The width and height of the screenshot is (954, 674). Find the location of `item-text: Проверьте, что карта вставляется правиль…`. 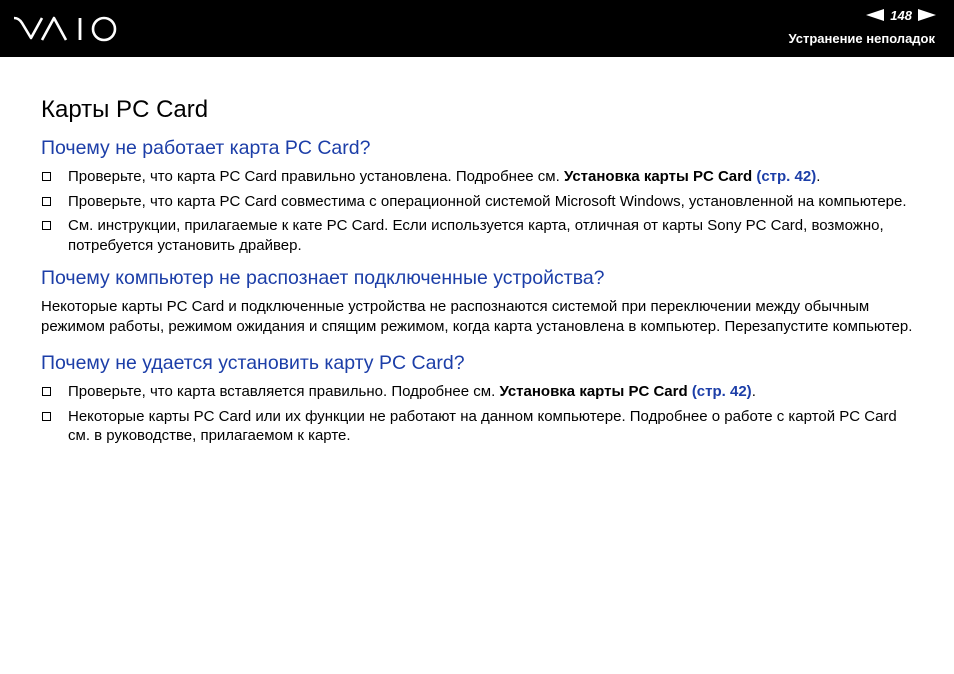

item-text: Проверьте, что карта вставляется правиль… is located at coordinates (282, 391).